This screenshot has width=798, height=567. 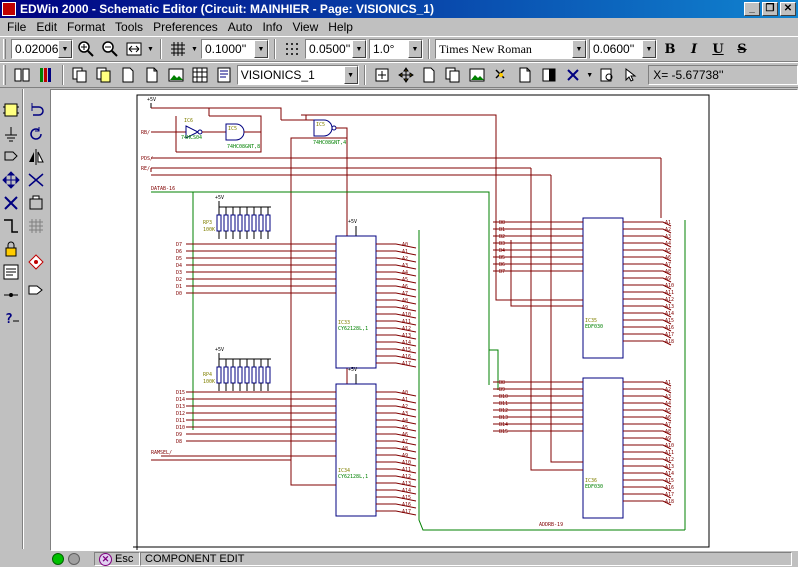 I want to click on hierarchy-icon, so click(x=22, y=75).